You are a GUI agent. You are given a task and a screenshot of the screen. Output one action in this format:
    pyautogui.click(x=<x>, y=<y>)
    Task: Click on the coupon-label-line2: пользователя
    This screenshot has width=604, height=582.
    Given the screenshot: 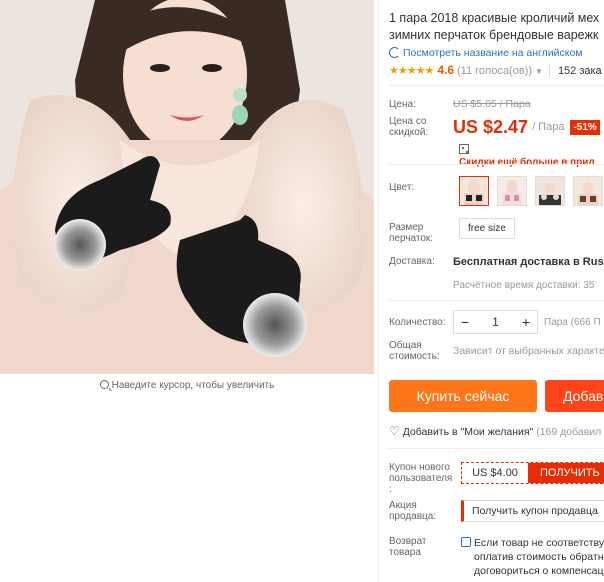 What is the action you would take?
    pyautogui.click(x=421, y=478)
    